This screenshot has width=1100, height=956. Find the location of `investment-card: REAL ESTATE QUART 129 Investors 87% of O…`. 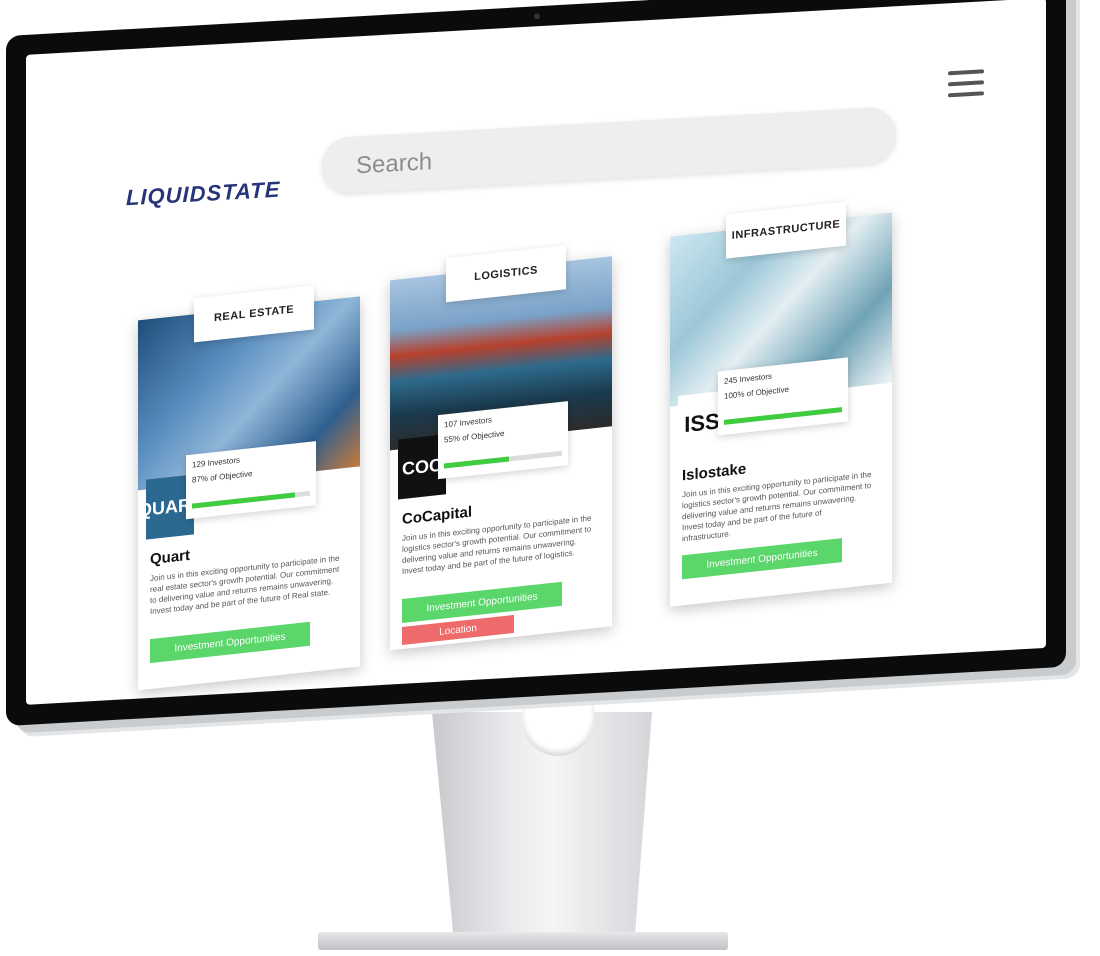

investment-card: REAL ESTATE QUART 129 Investors 87% of O… is located at coordinates (249, 488).